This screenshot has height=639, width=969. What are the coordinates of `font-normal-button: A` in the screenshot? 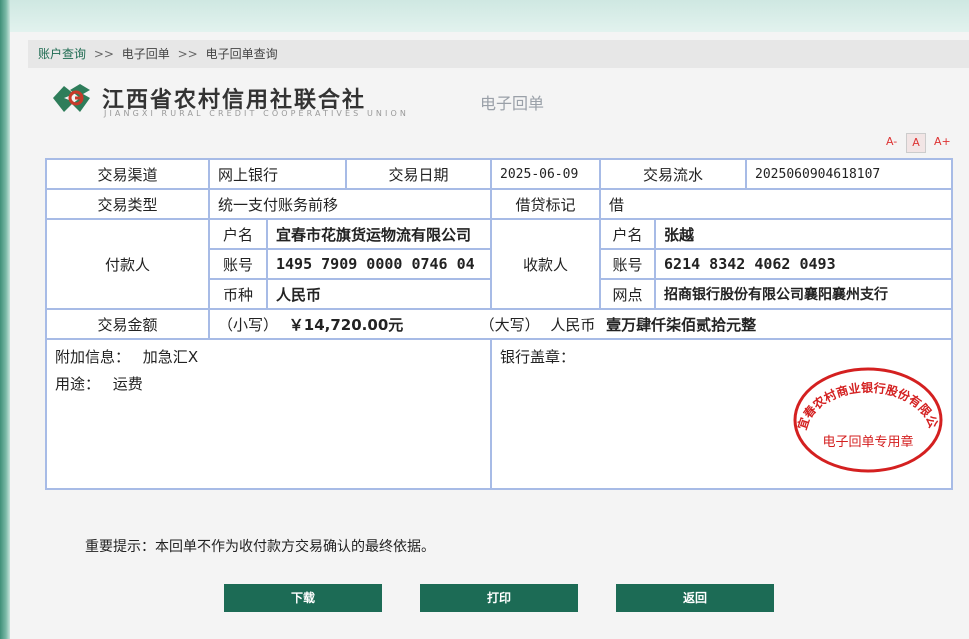 It's located at (916, 143).